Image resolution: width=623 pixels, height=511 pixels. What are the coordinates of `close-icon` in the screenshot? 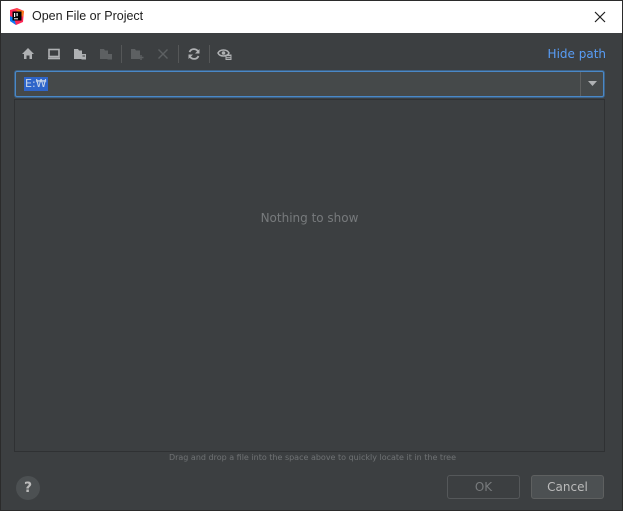 It's located at (600, 17).